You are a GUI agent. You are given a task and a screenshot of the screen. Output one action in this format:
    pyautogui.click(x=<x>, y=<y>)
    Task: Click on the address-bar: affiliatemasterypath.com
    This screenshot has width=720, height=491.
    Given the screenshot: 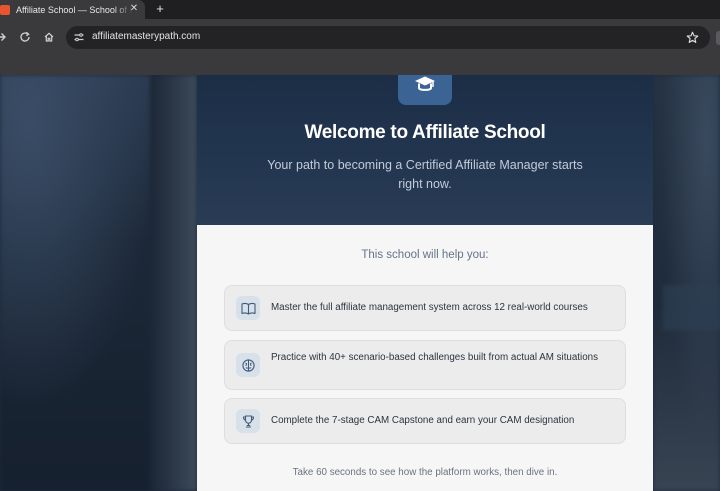 What is the action you would take?
    pyautogui.click(x=388, y=37)
    